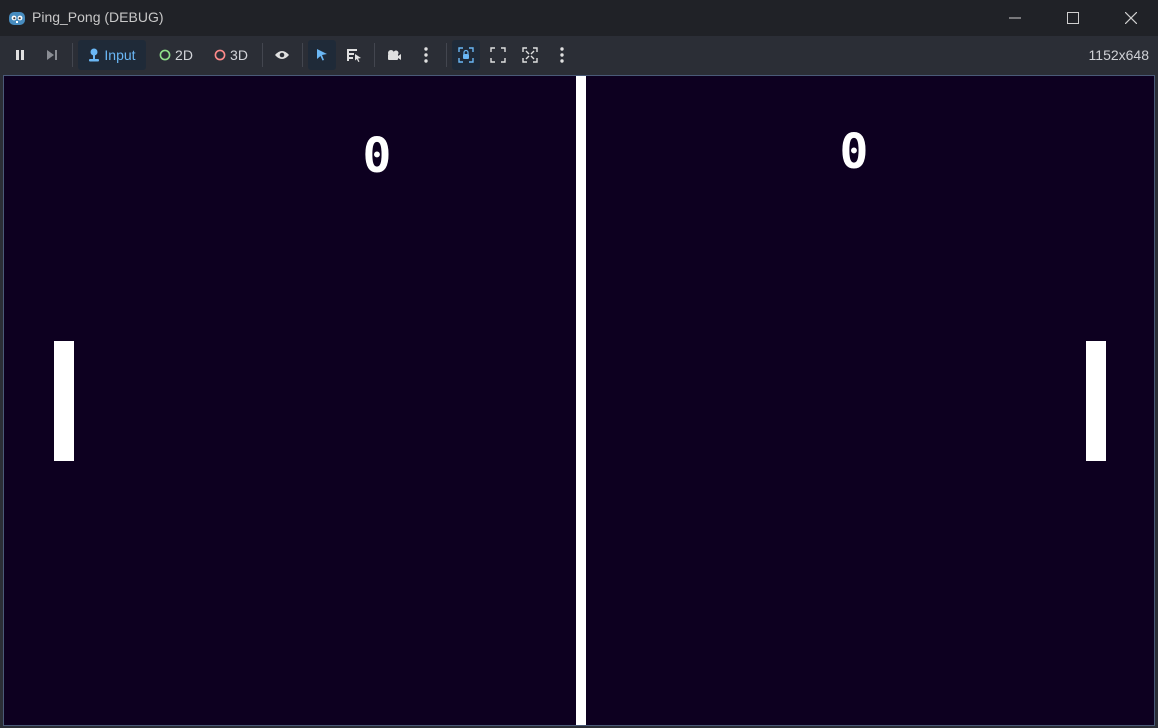 Image resolution: width=1158 pixels, height=728 pixels. I want to click on eye-icon, so click(282, 55).